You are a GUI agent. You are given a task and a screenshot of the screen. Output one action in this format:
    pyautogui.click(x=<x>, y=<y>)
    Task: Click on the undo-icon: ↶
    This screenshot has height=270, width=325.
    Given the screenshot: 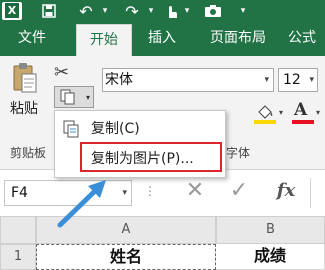 What is the action you would take?
    pyautogui.click(x=86, y=11)
    